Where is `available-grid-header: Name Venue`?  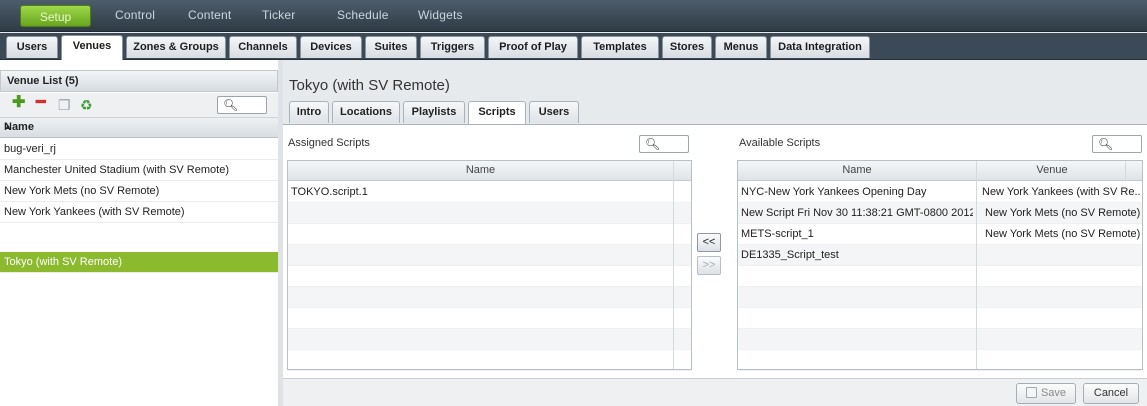 available-grid-header: Name Venue is located at coordinates (940, 171).